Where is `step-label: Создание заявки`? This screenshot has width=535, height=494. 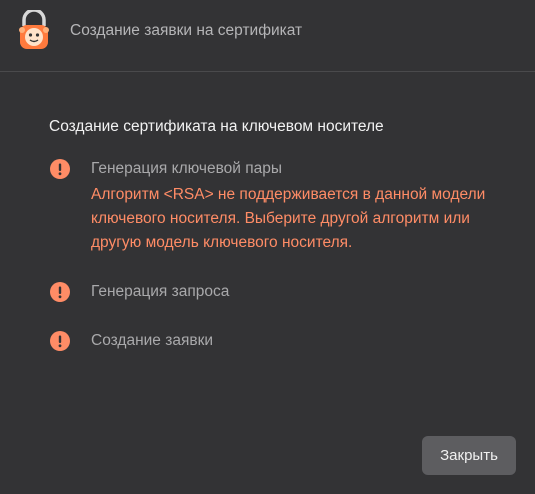
step-label: Создание заявки is located at coordinates (152, 340).